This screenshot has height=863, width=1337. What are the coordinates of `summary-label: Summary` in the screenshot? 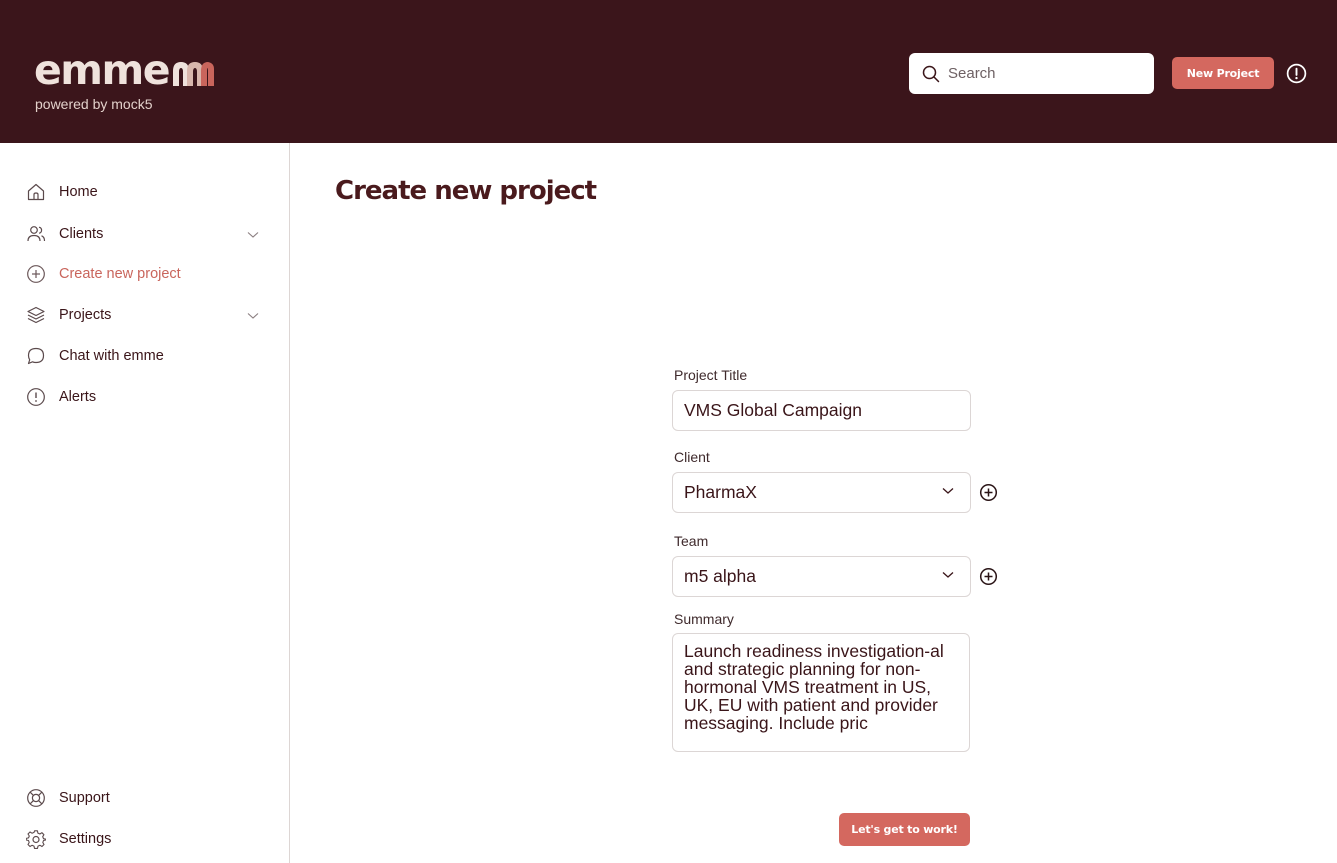 It's located at (704, 619).